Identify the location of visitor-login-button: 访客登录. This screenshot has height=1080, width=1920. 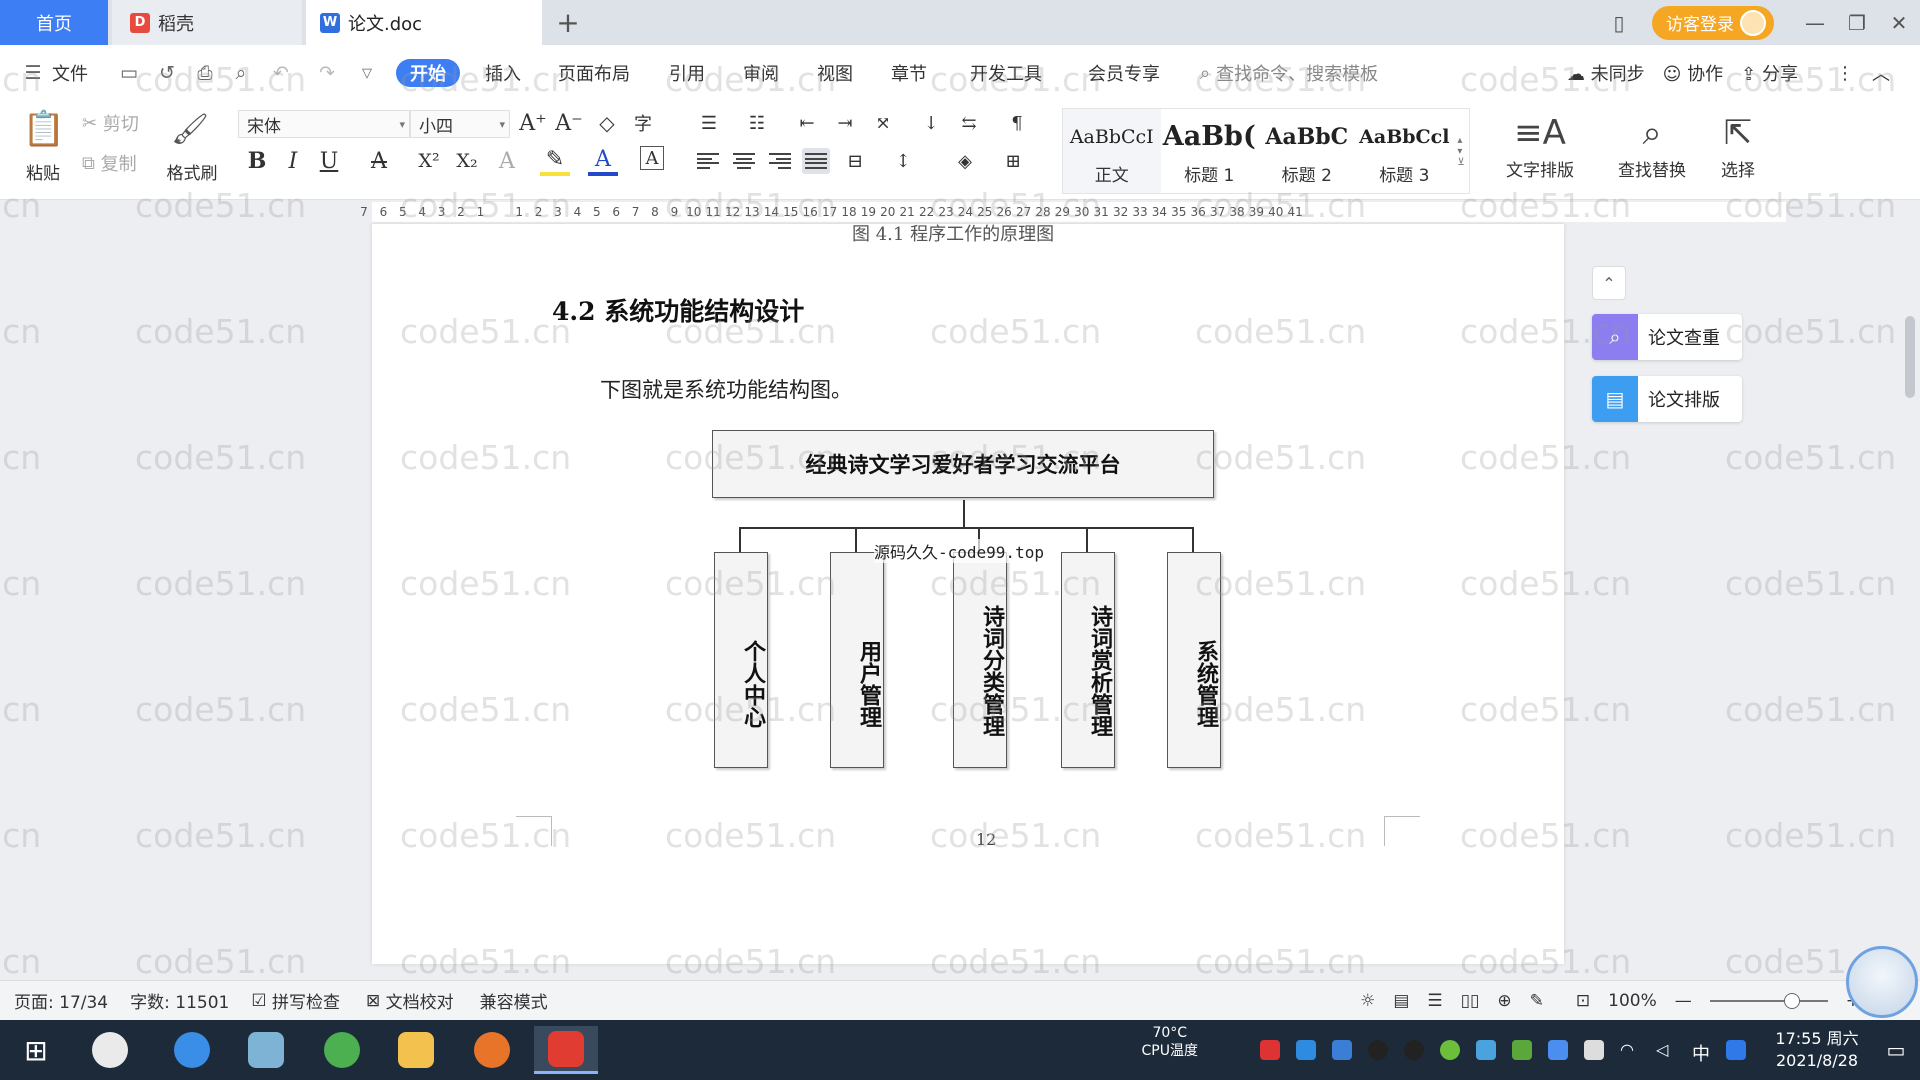
(1713, 22).